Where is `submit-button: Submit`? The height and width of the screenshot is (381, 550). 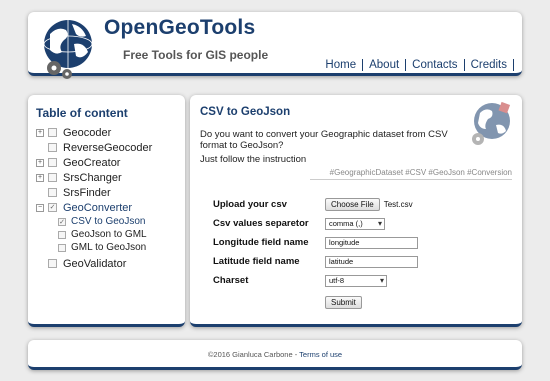 submit-button: Submit is located at coordinates (343, 302).